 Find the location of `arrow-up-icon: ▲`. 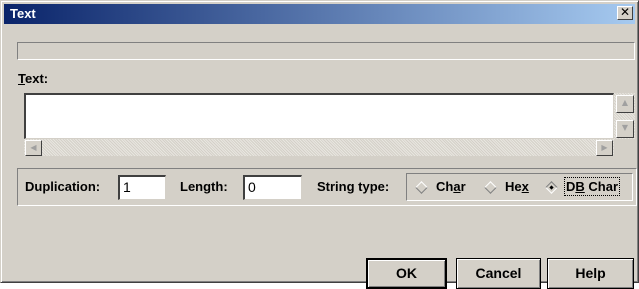

arrow-up-icon: ▲ is located at coordinates (625, 102).